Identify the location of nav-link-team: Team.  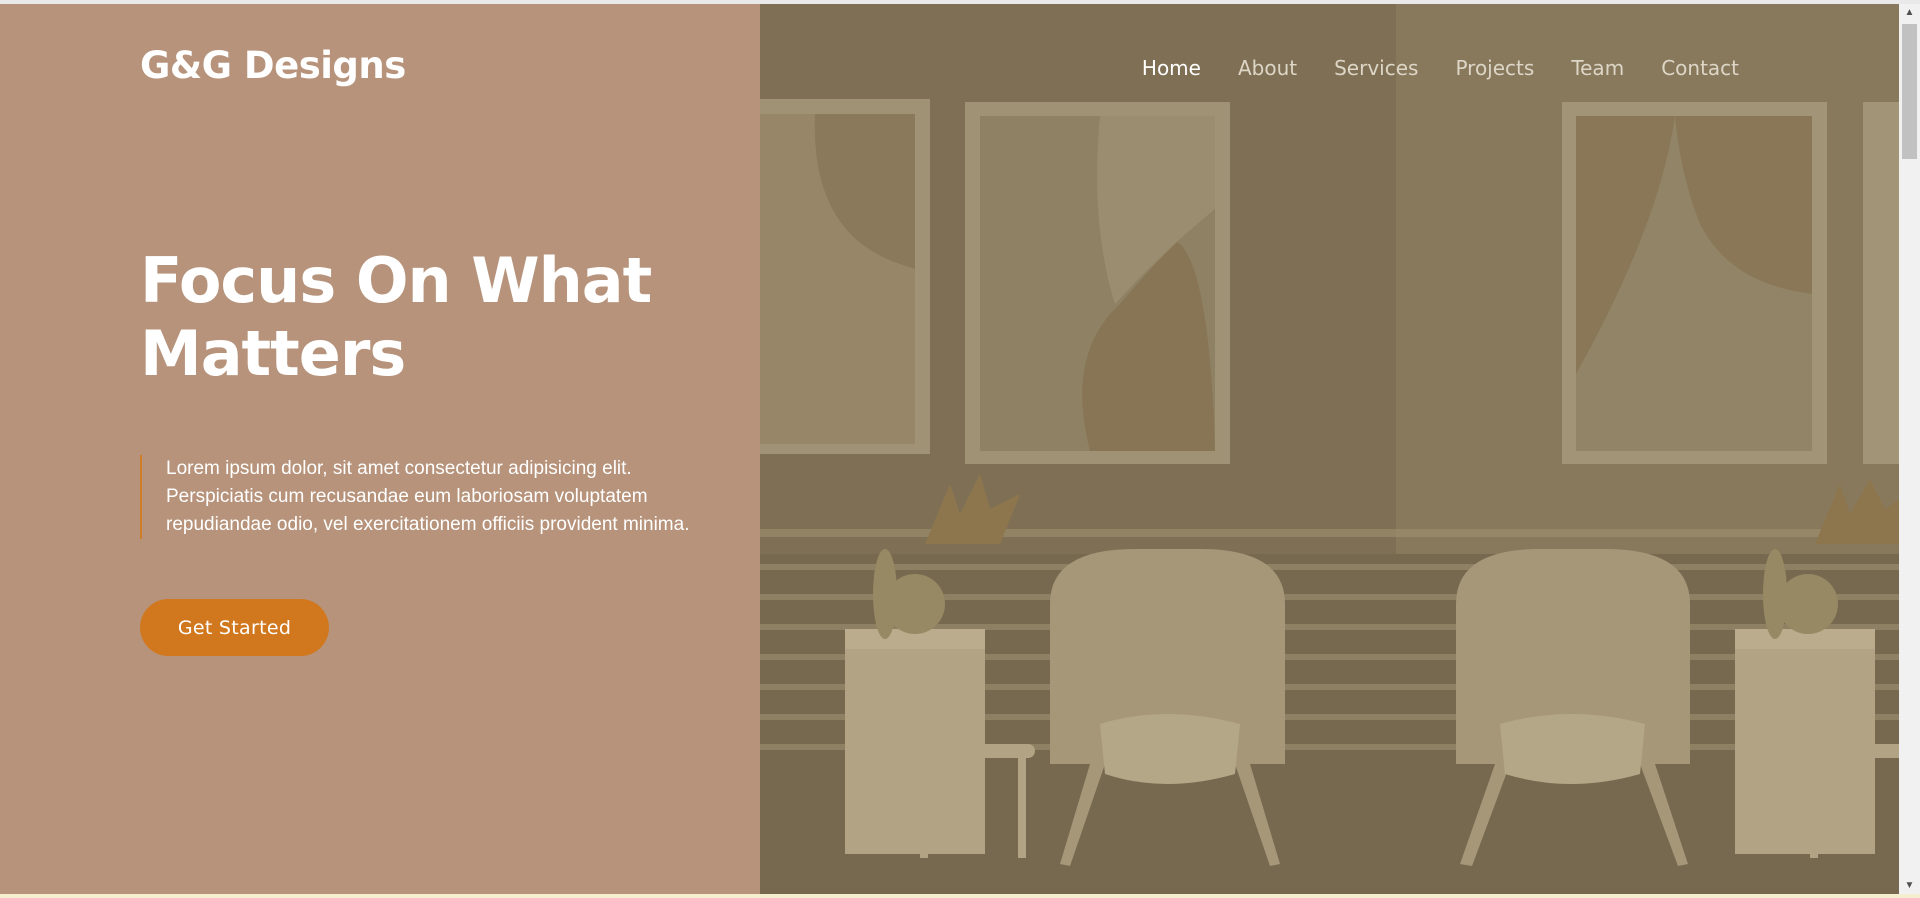
(1597, 68).